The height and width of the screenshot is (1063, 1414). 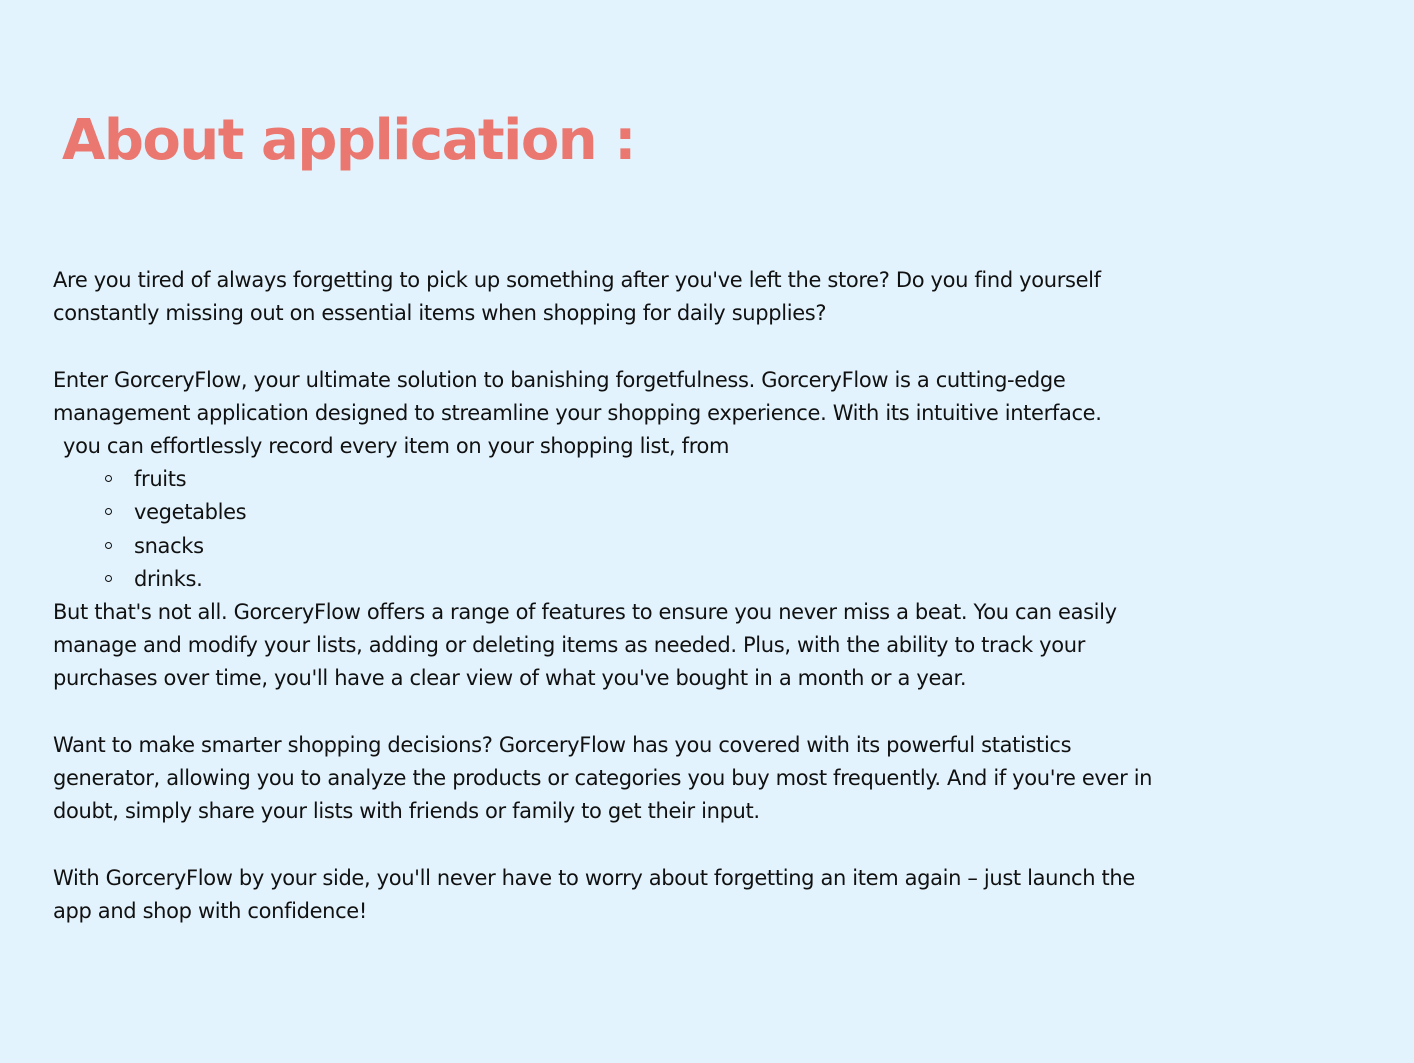 What do you see at coordinates (729, 512) in the screenshot?
I see `list-item: vegetables` at bounding box center [729, 512].